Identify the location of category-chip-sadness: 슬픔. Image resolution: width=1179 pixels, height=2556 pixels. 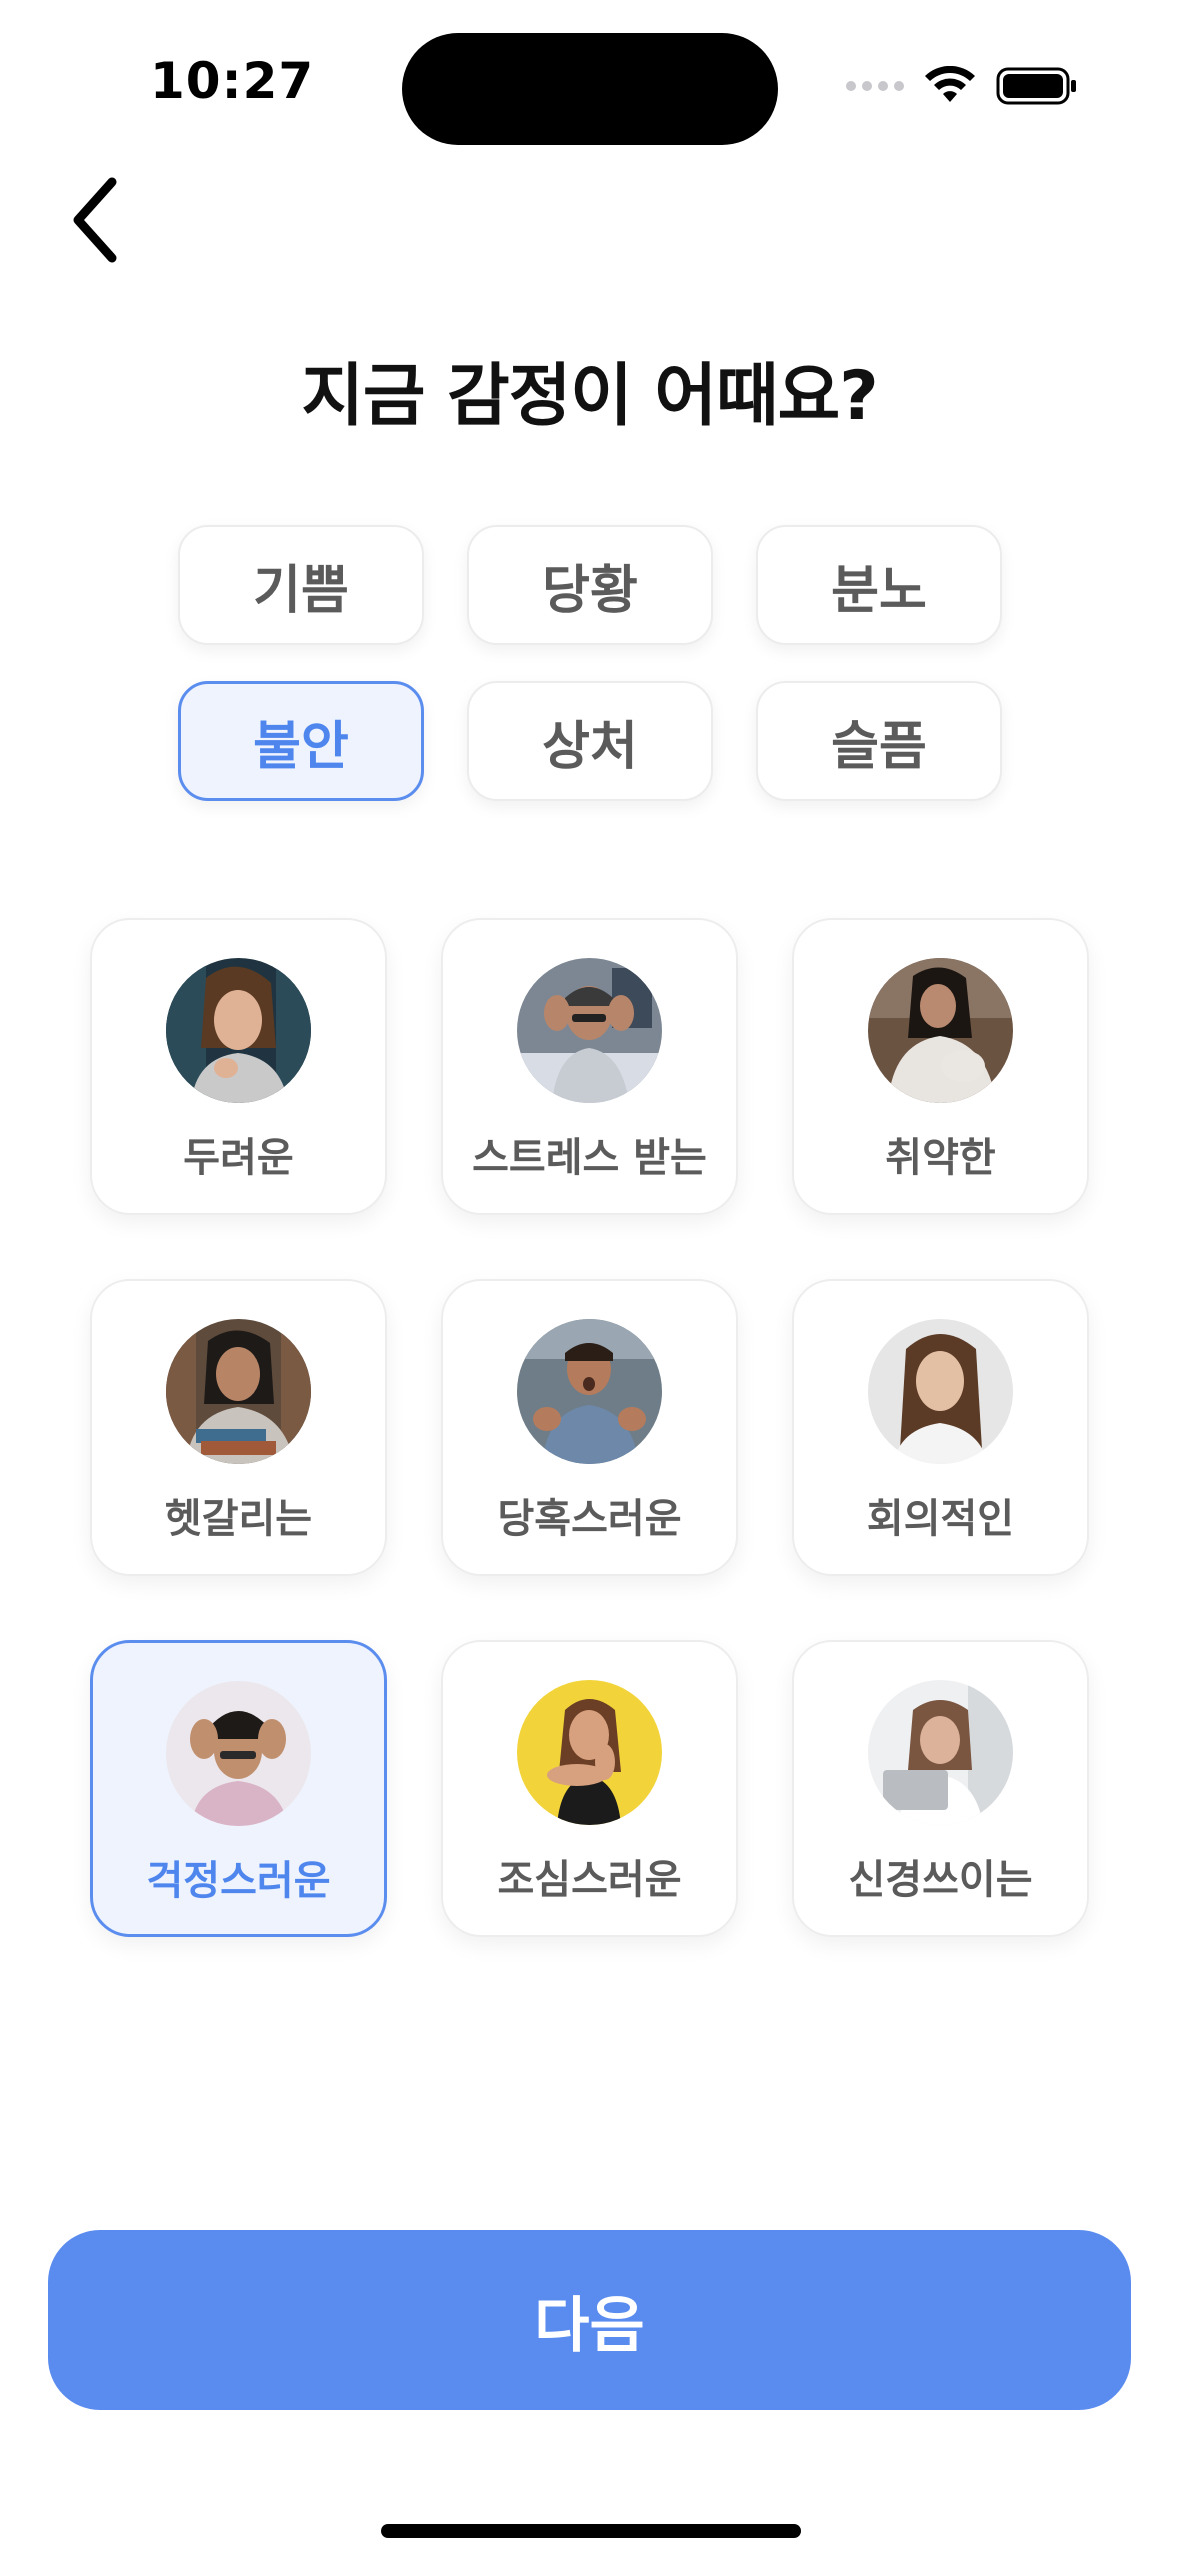
(879, 741).